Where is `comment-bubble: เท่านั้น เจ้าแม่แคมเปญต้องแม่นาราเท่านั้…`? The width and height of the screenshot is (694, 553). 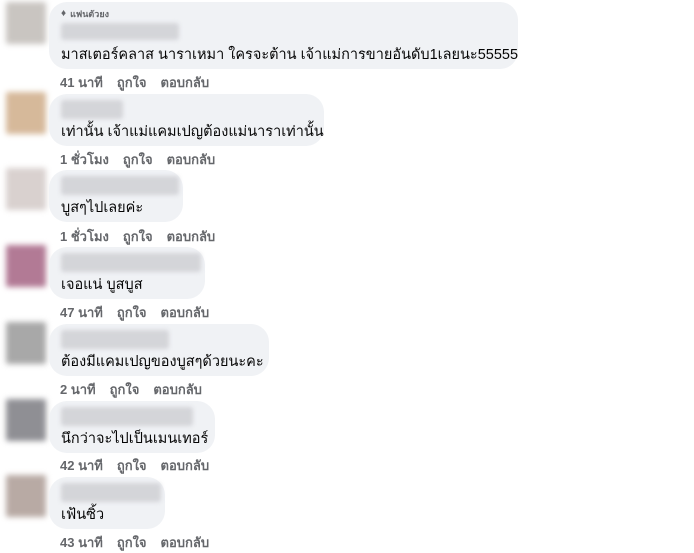
comment-bubble: เท่านั้น เจ้าแม่แคมเปญต้องแม่นาราเท่านั้… is located at coordinates (186, 120).